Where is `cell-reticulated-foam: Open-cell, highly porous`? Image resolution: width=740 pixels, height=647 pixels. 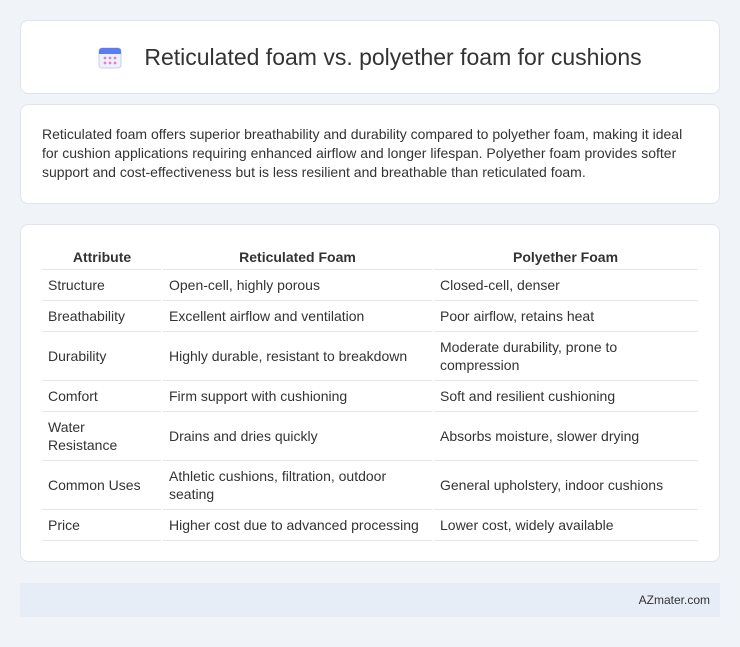
cell-reticulated-foam: Open-cell, highly porous is located at coordinates (297, 285).